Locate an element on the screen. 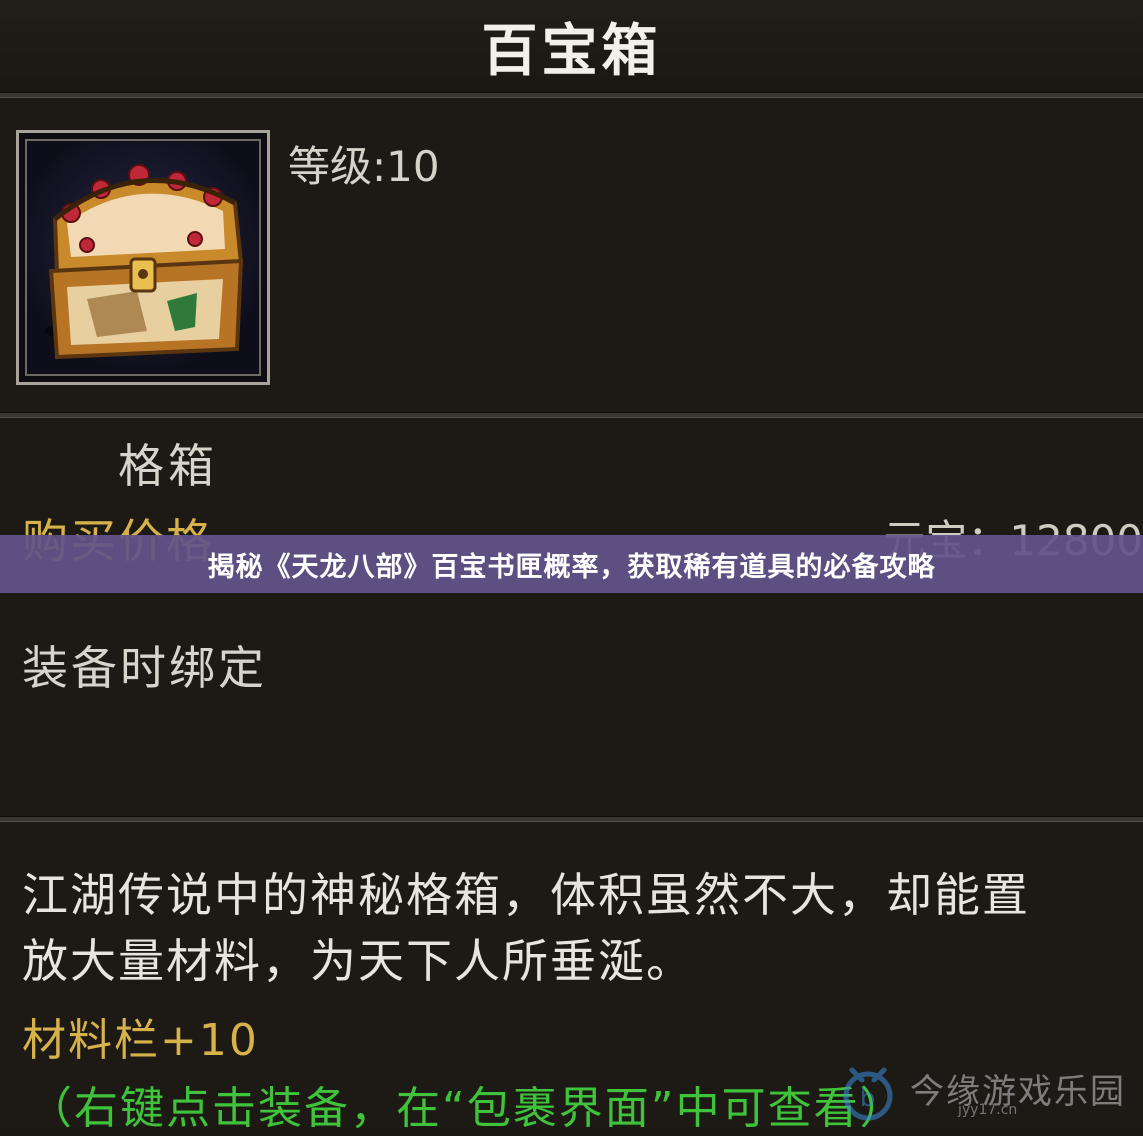 This screenshot has height=1136, width=1143. description-line: 江湖传说中的神秘格箱，体积虽然不大，却能置 is located at coordinates (526, 895).